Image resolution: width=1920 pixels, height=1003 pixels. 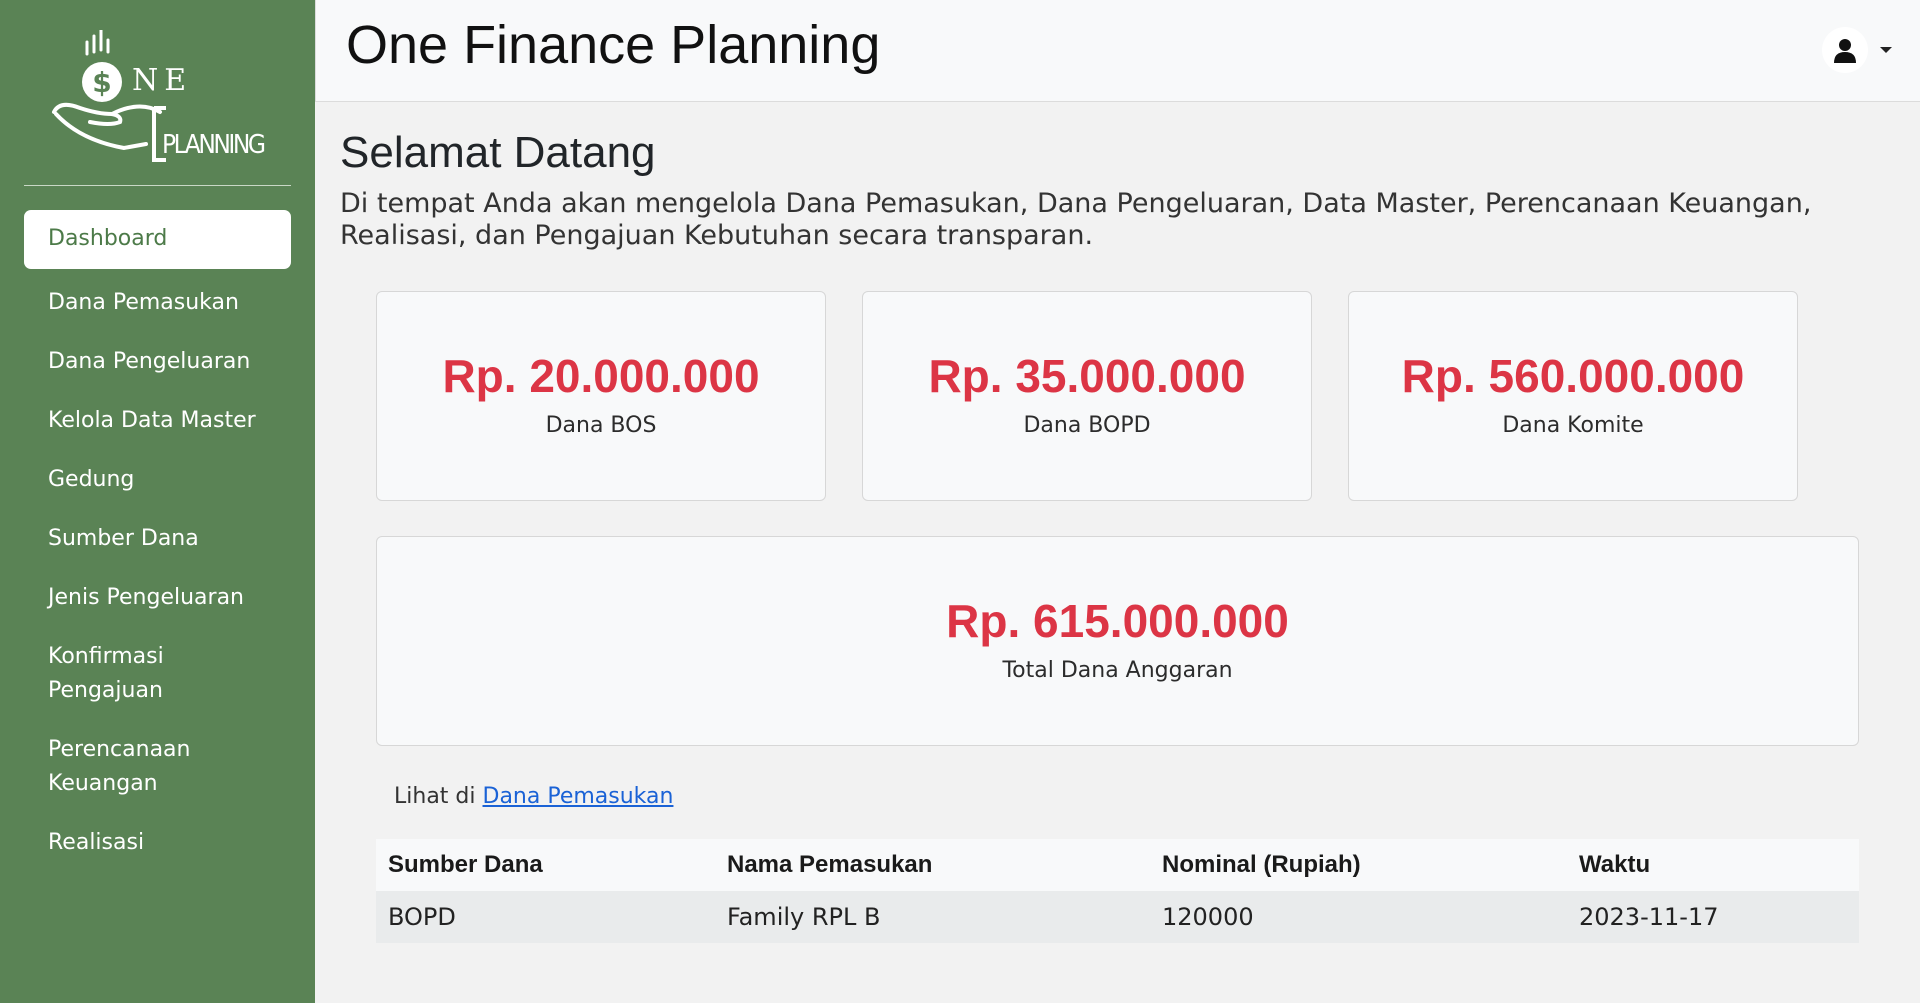 What do you see at coordinates (601, 376) in the screenshot?
I see `card-amount: Rp. 20.000.000` at bounding box center [601, 376].